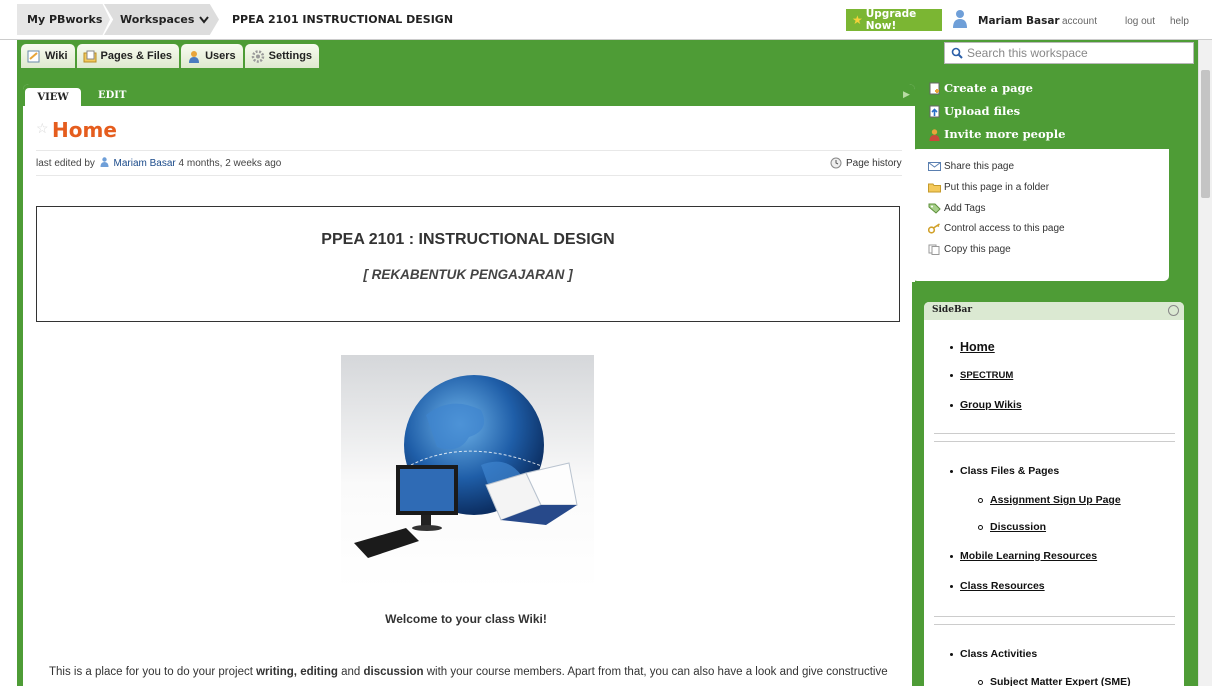 The width and height of the screenshot is (1212, 686). I want to click on tab-edit: EDIT, so click(112, 95).